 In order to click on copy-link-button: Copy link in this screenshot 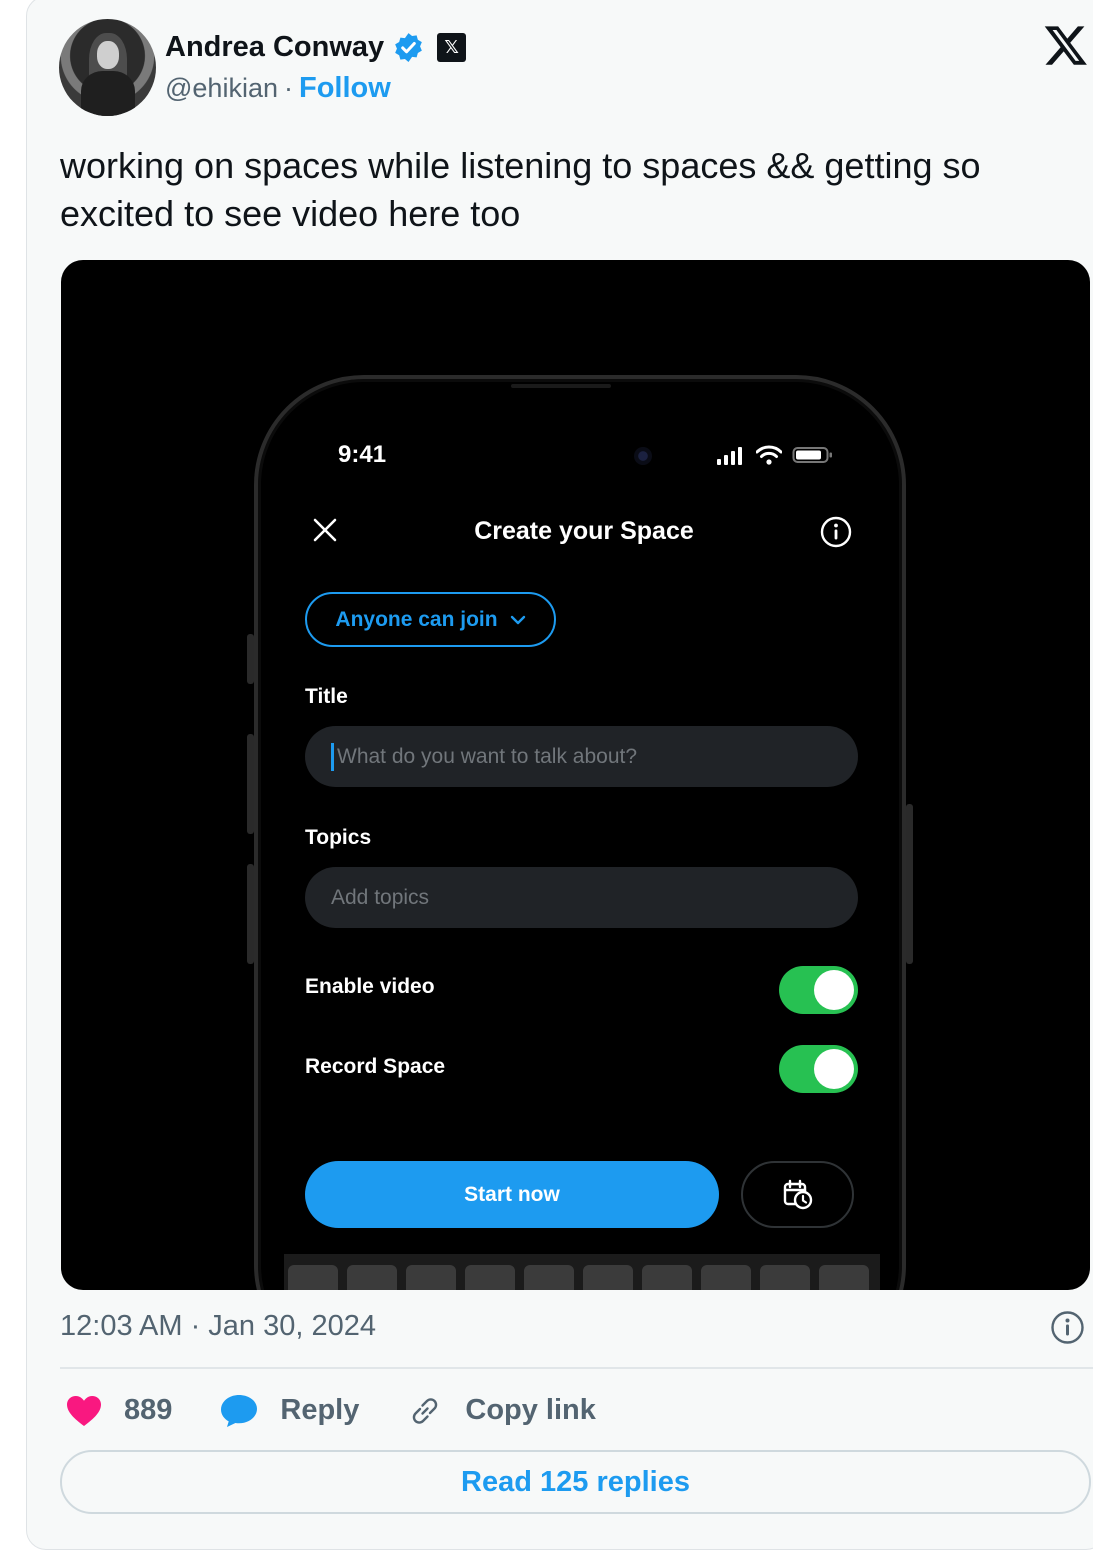, I will do `click(501, 1411)`.